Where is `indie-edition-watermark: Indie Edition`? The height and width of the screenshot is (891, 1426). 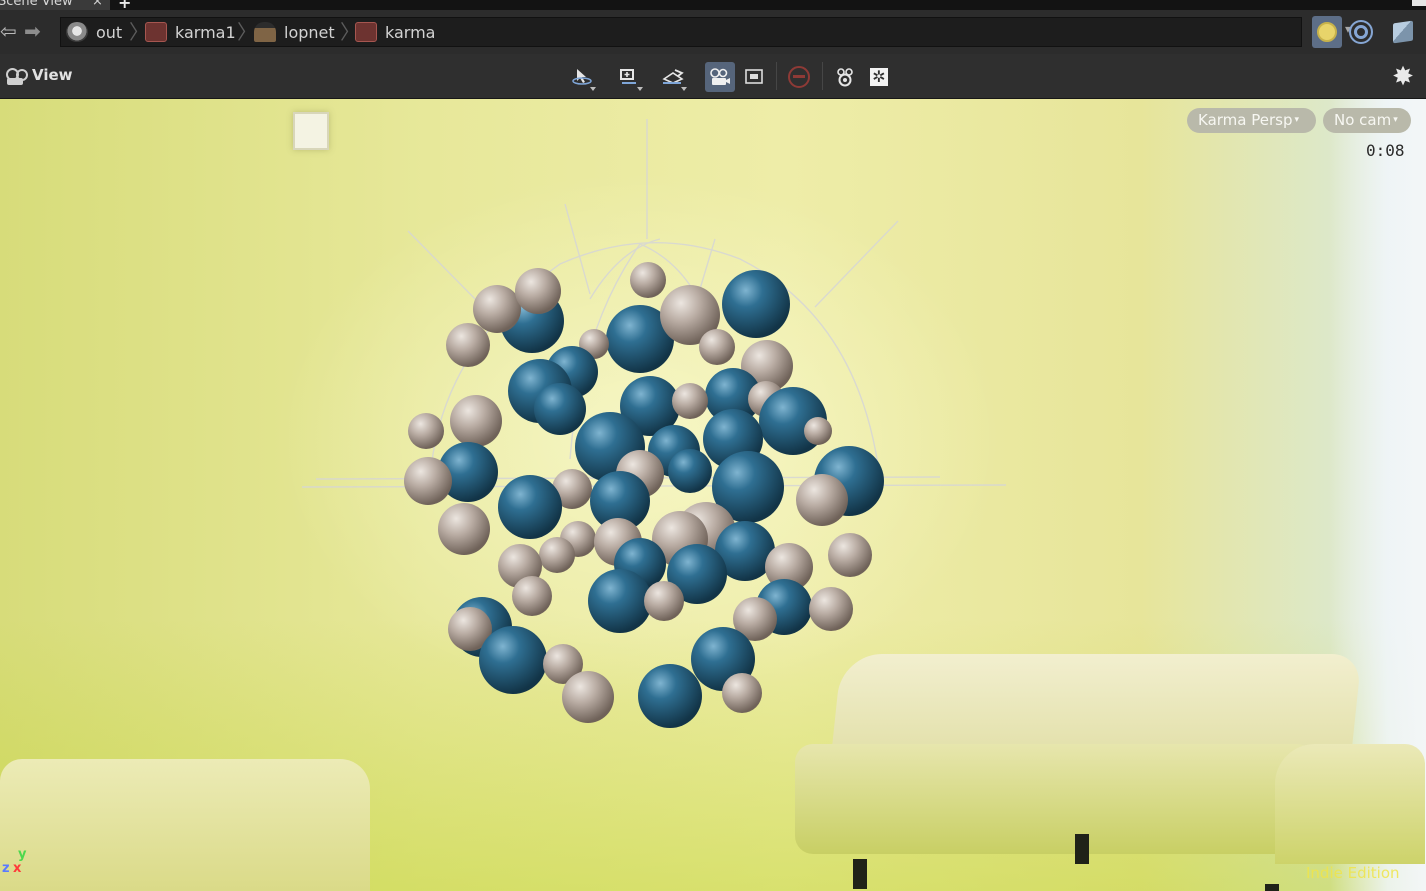 indie-edition-watermark: Indie Edition is located at coordinates (1353, 873).